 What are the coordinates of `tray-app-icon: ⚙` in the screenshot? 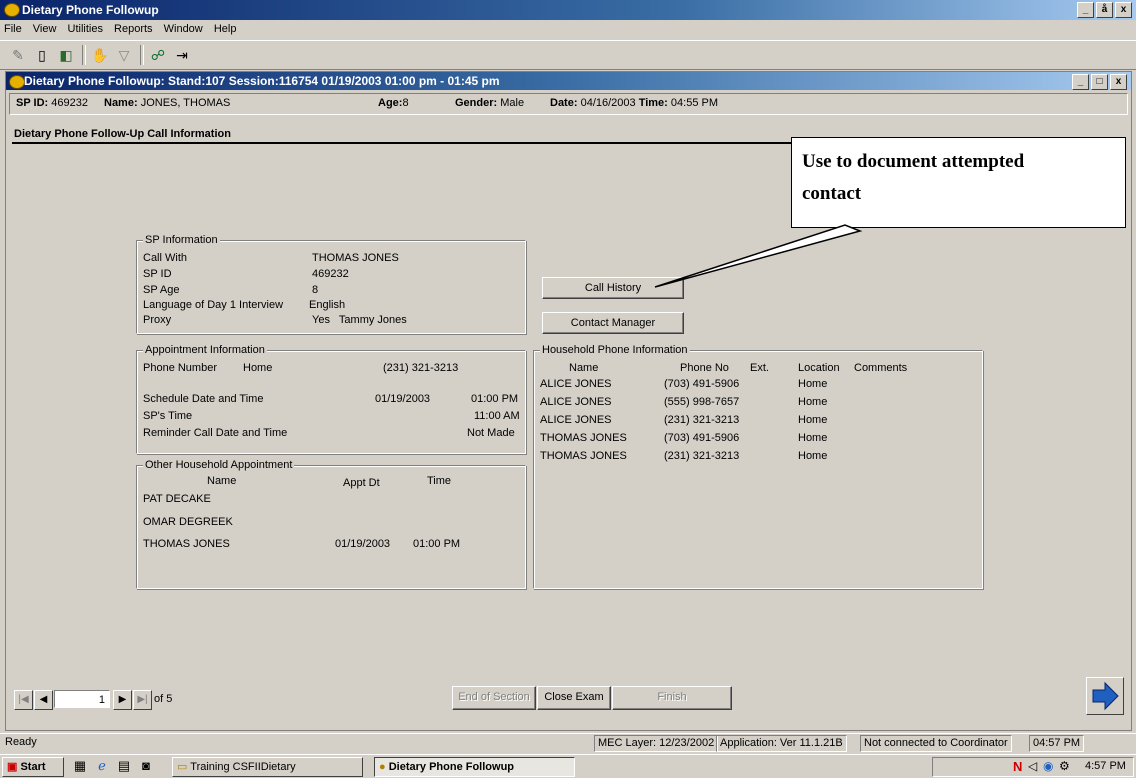 It's located at (1064, 766).